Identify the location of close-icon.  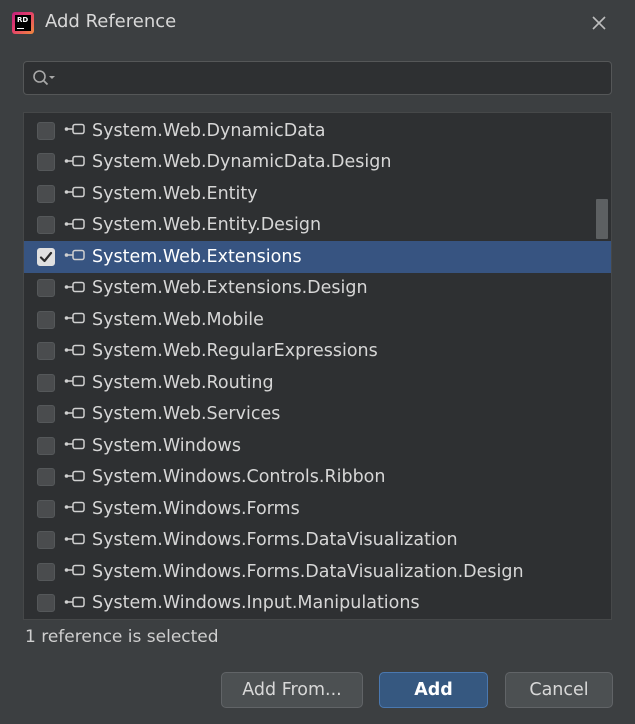
(599, 23).